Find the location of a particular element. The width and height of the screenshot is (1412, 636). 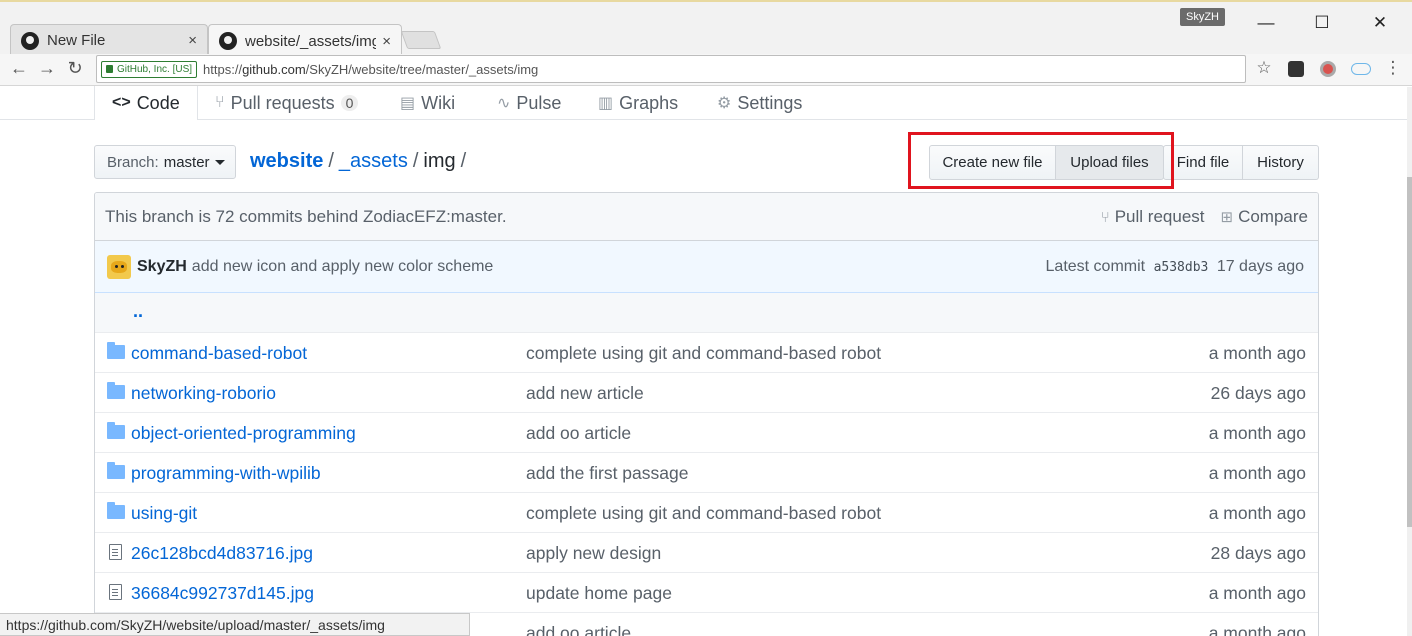

history-button: History is located at coordinates (1281, 162).